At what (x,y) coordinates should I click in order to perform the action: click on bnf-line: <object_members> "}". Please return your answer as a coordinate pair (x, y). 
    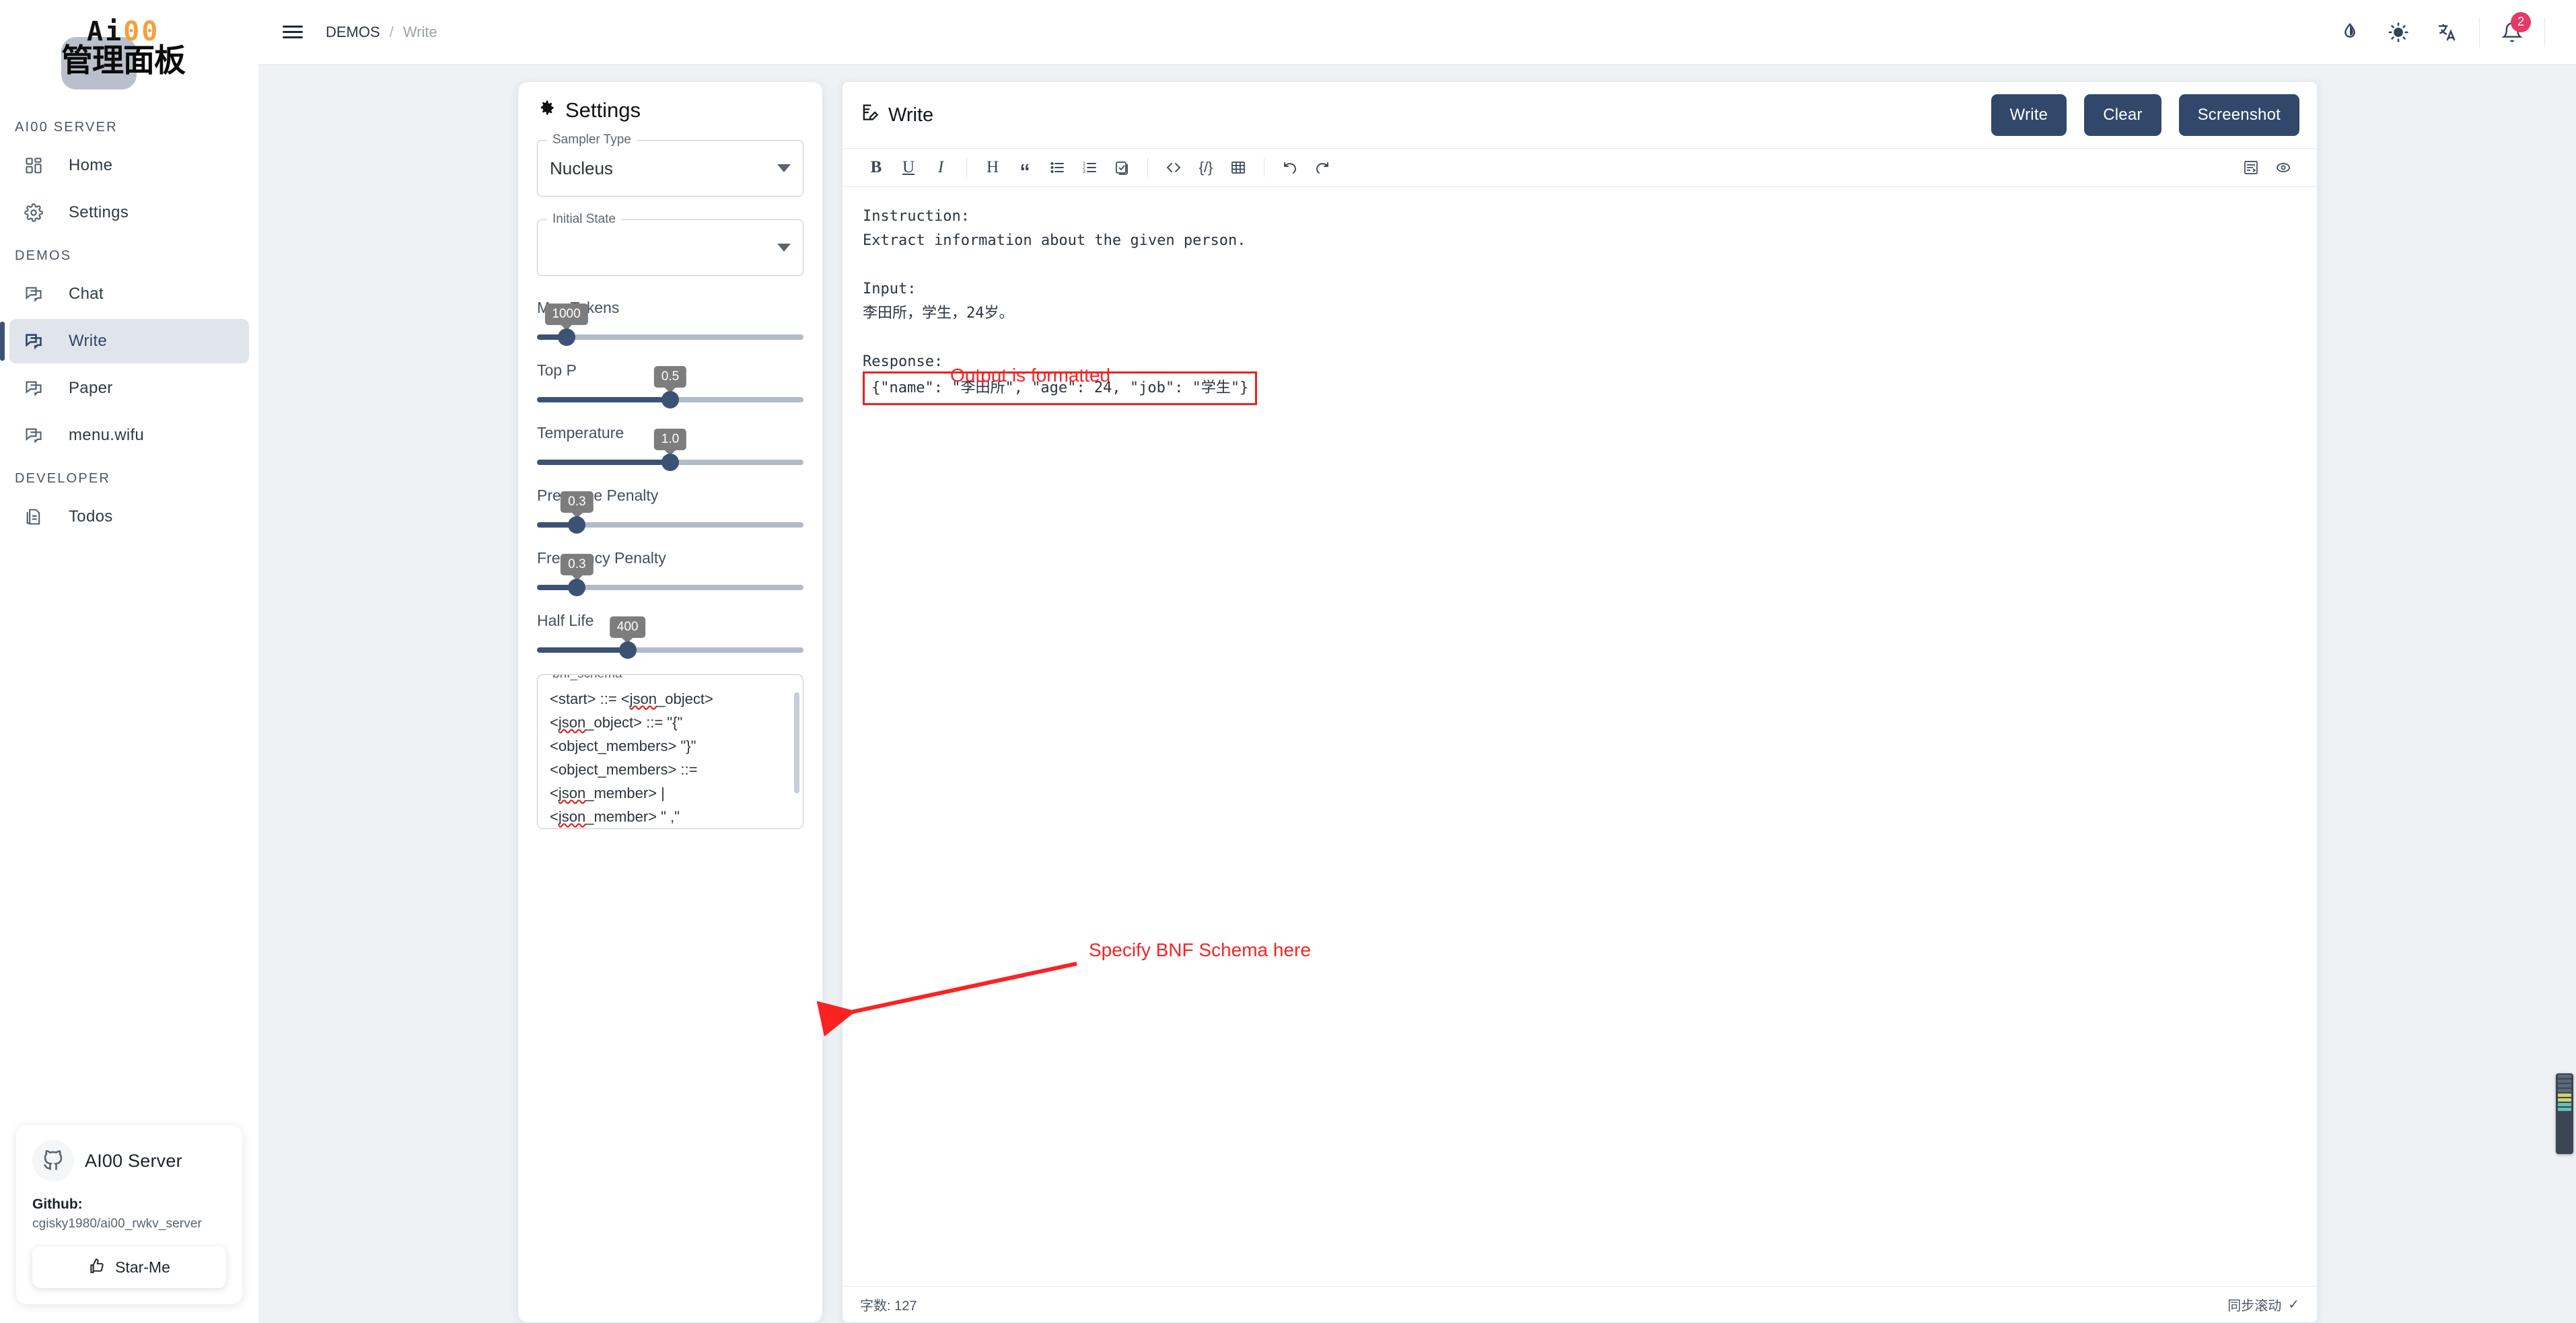
    Looking at the image, I should click on (623, 746).